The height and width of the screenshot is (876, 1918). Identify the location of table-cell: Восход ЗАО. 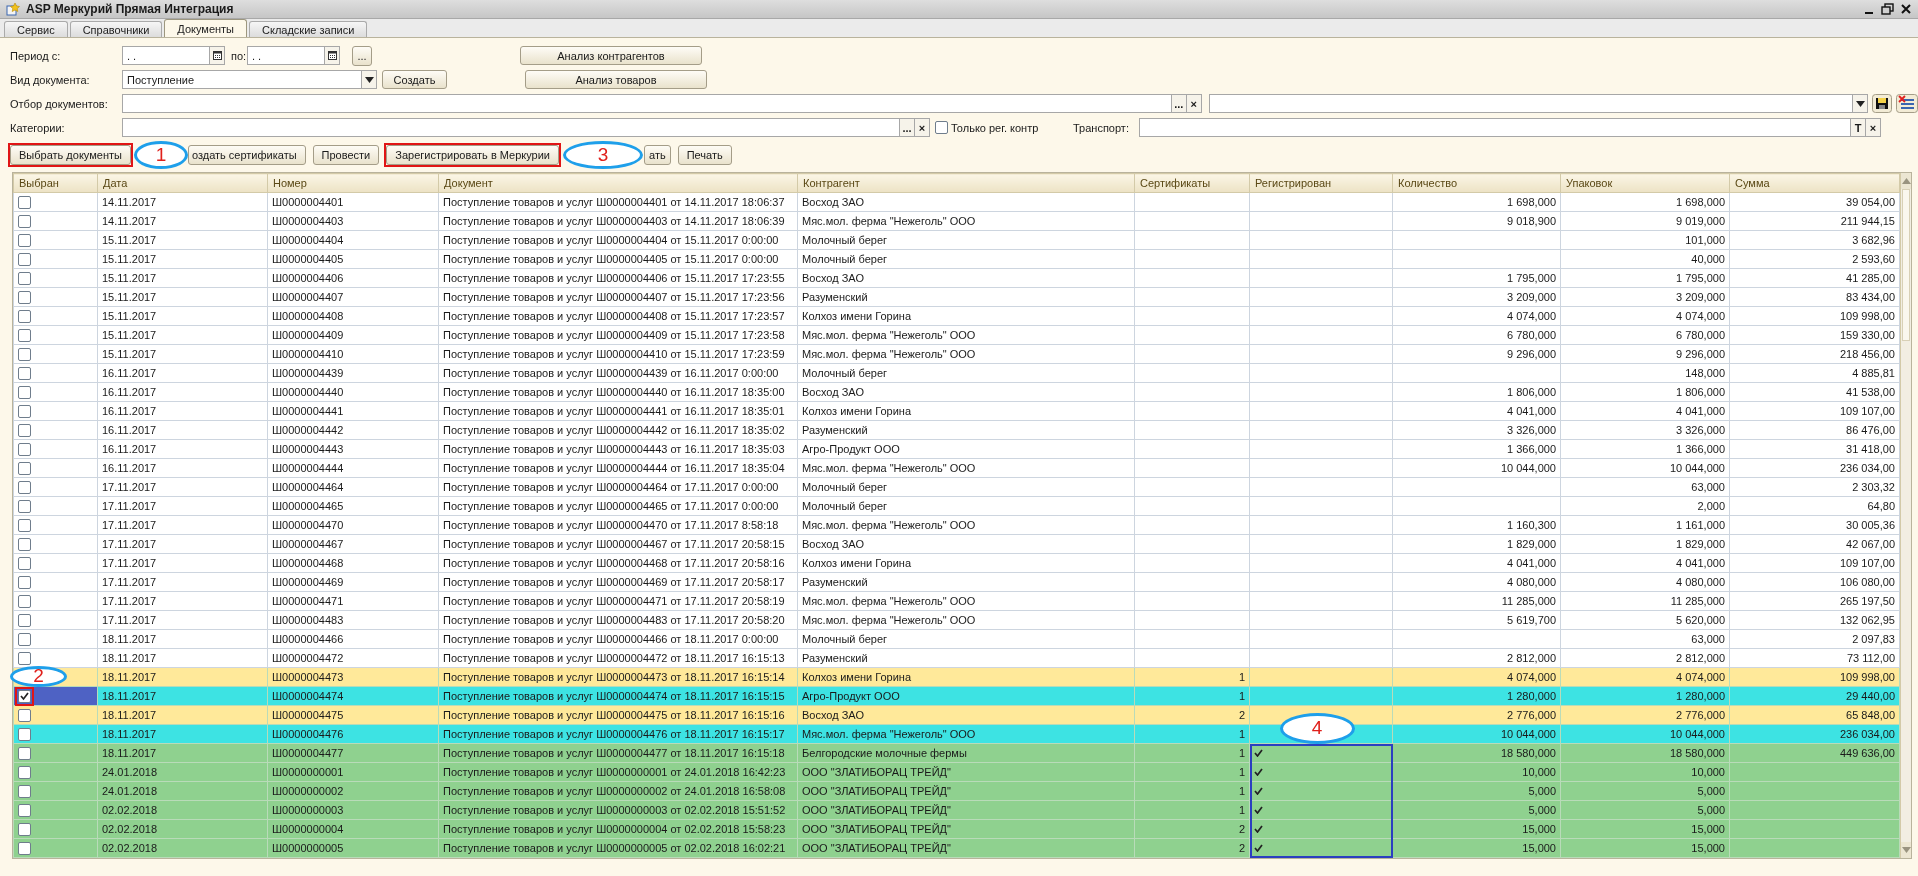
(966, 392).